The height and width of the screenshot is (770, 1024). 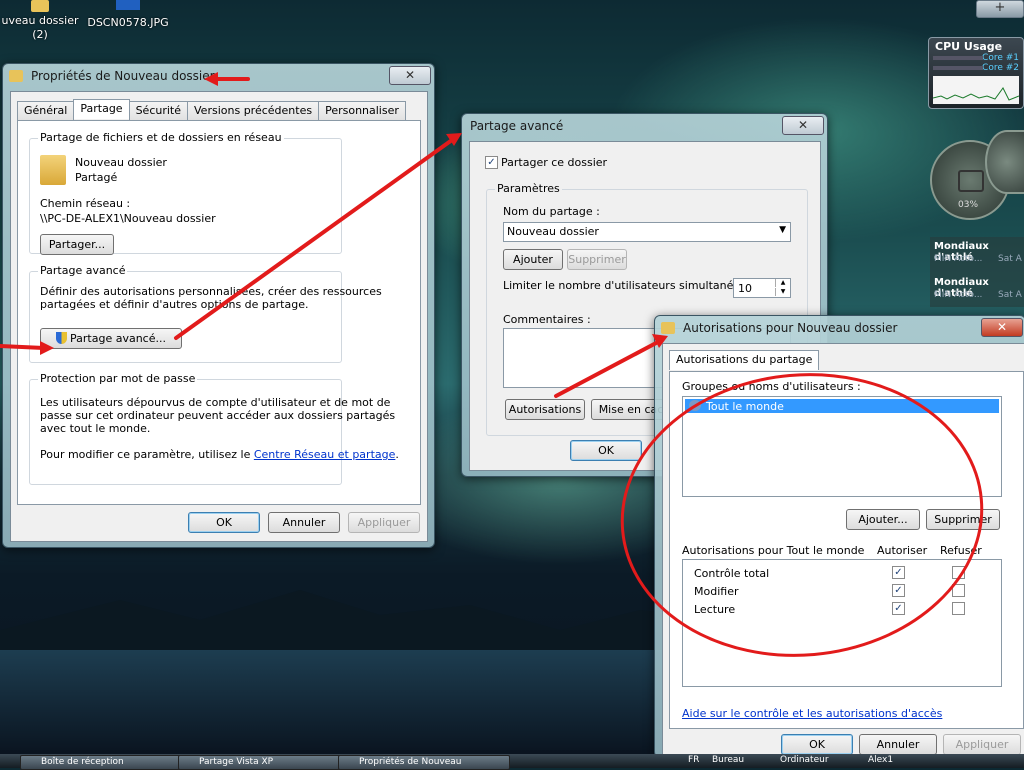 What do you see at coordinates (804, 760) in the screenshot?
I see `tray-ordinateur: Ordinateur` at bounding box center [804, 760].